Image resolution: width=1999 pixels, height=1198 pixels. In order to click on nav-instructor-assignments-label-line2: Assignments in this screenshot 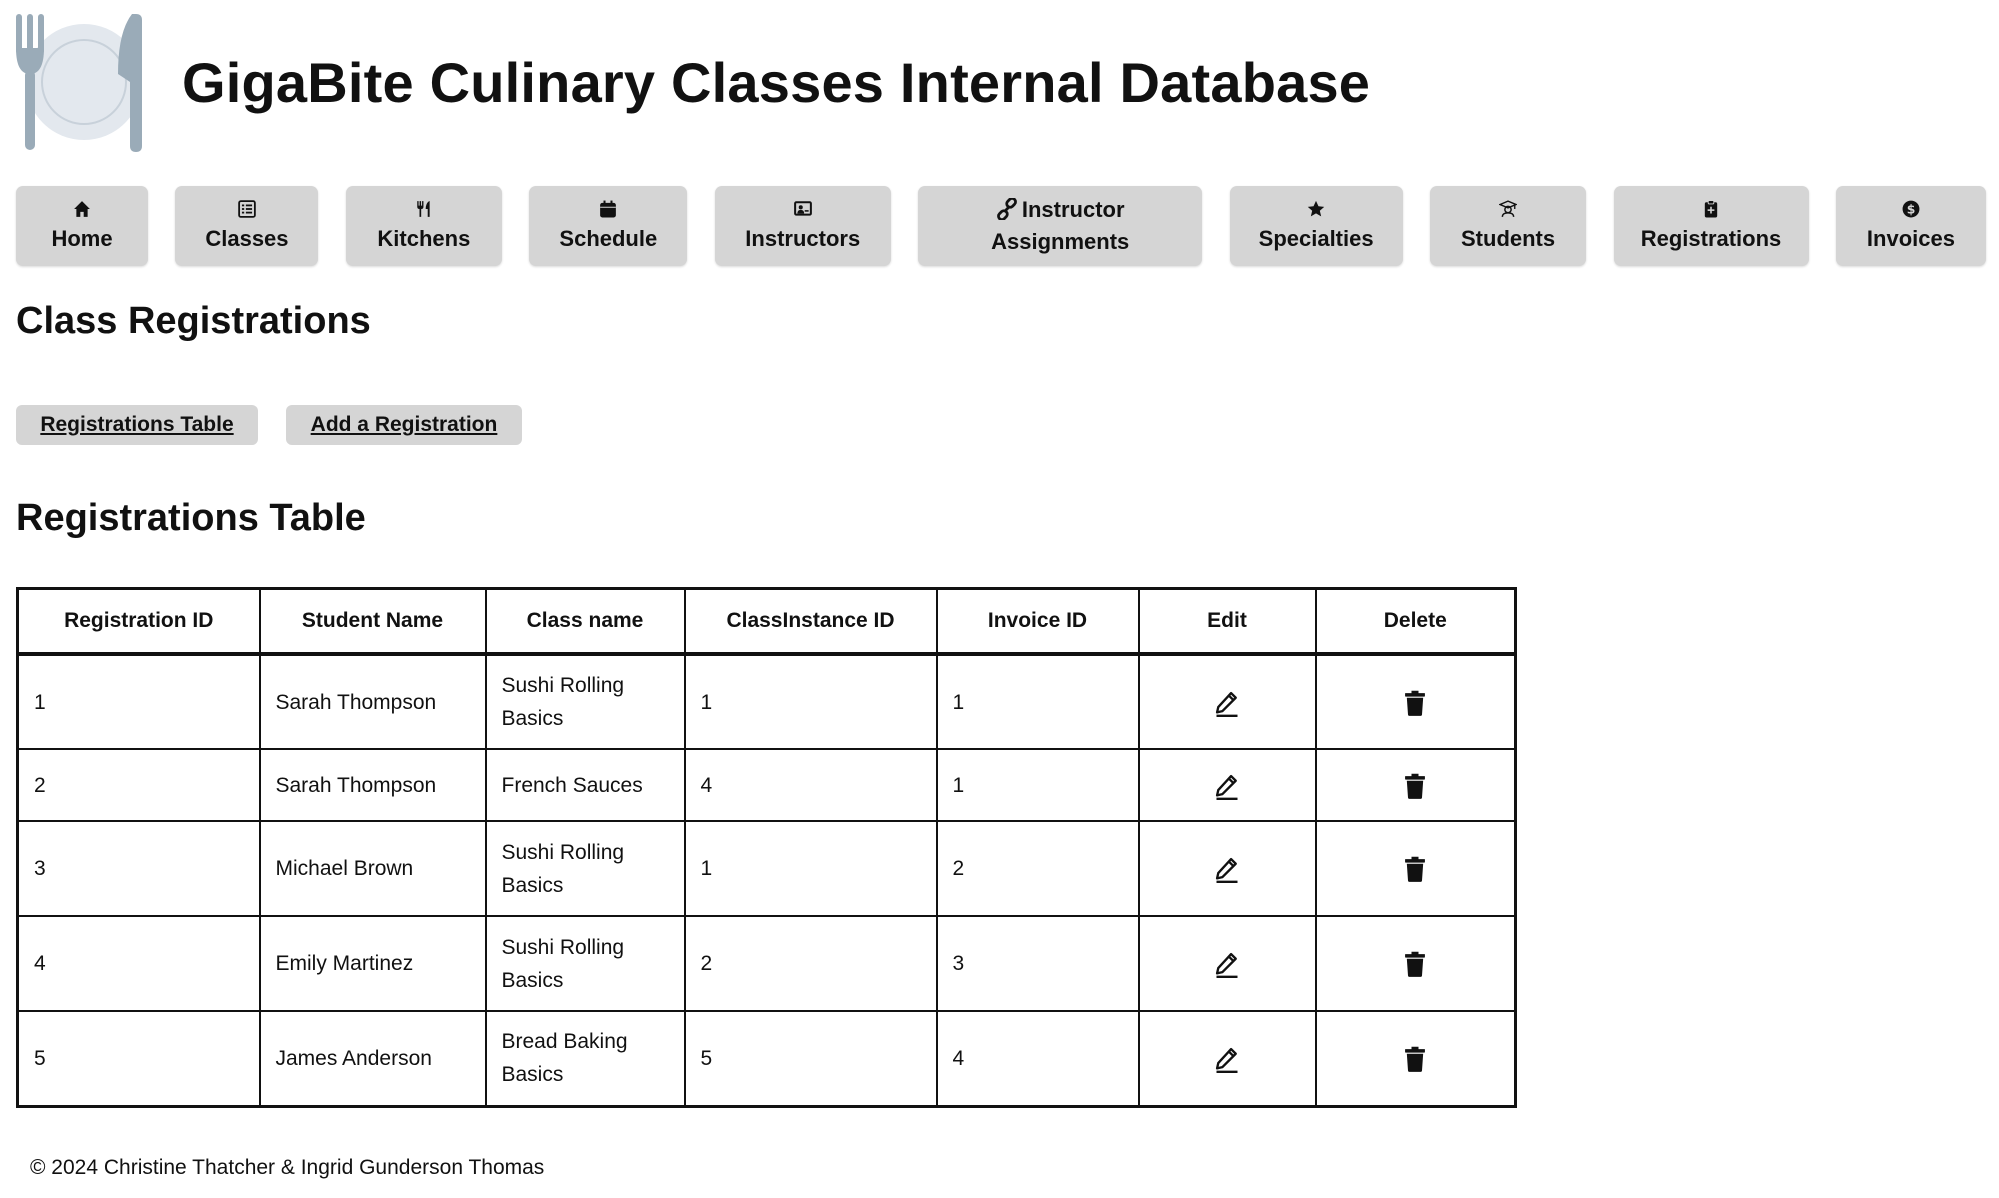, I will do `click(1060, 241)`.